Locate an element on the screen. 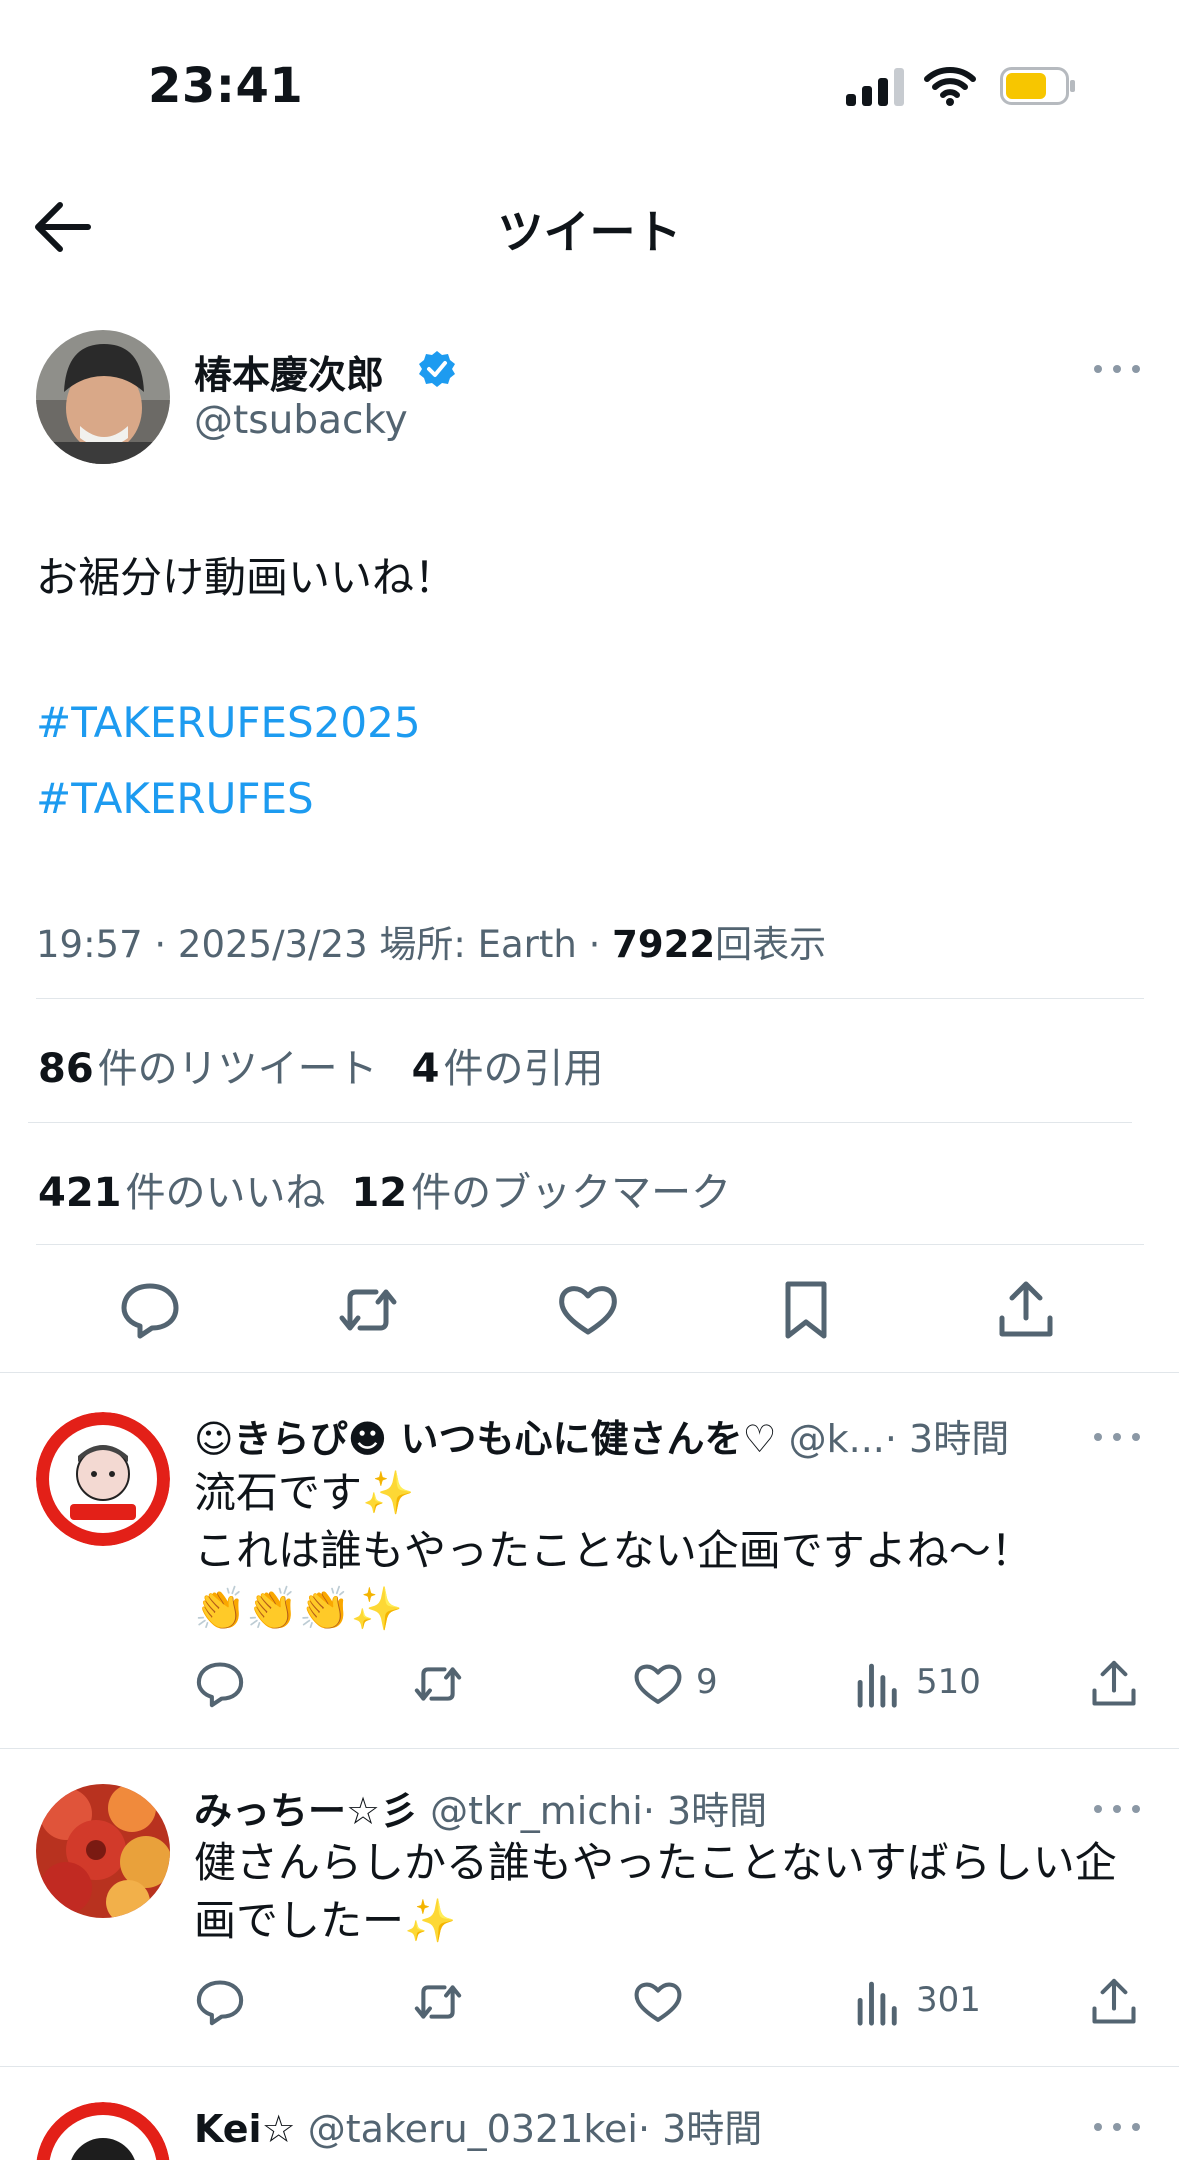 Image resolution: width=1179 pixels, height=2160 pixels. reply-text: 流石です✨ これは誰もやったことない企画ですよね〜！ 👏👏👏✨ is located at coordinates (613, 1551).